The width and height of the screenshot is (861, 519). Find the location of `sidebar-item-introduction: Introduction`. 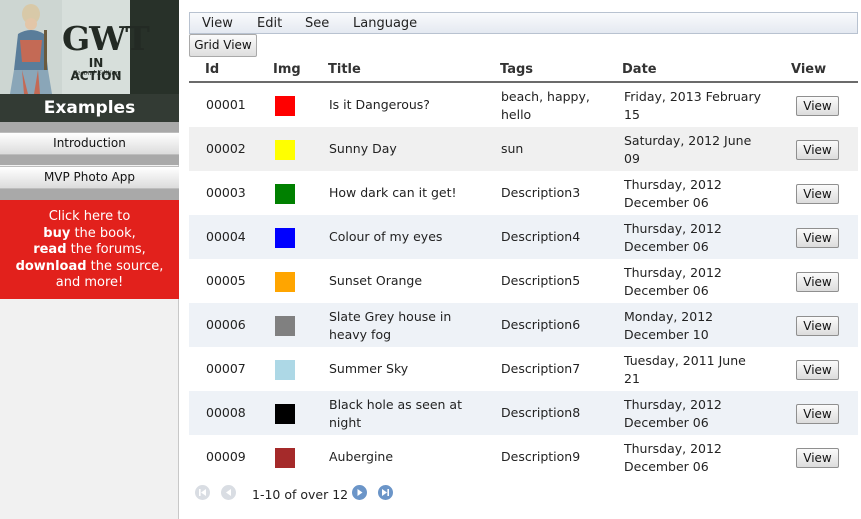

sidebar-item-introduction: Introduction is located at coordinates (89, 143).